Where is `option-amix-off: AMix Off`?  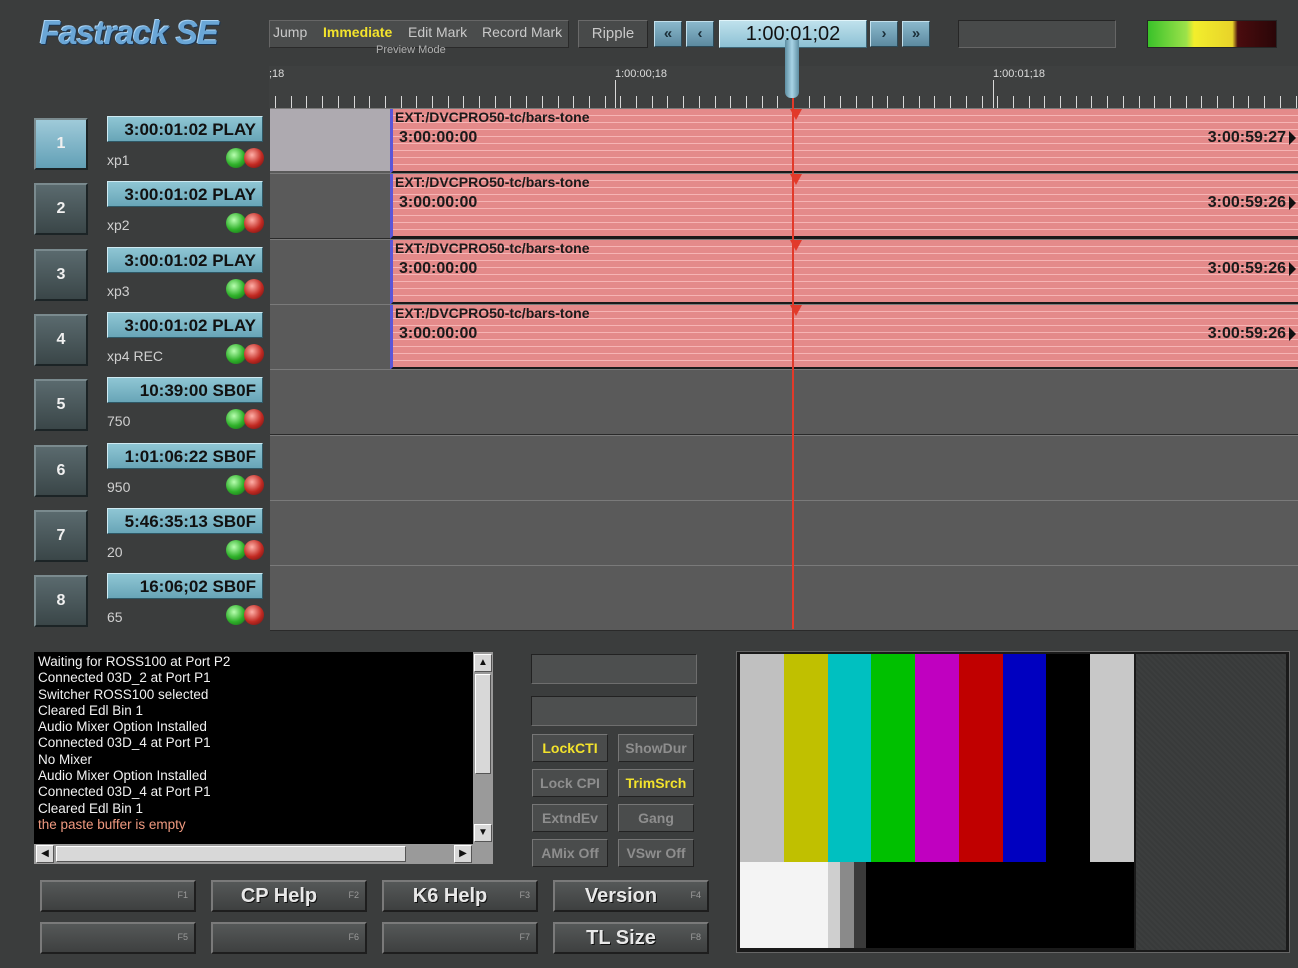
option-amix-off: AMix Off is located at coordinates (570, 853).